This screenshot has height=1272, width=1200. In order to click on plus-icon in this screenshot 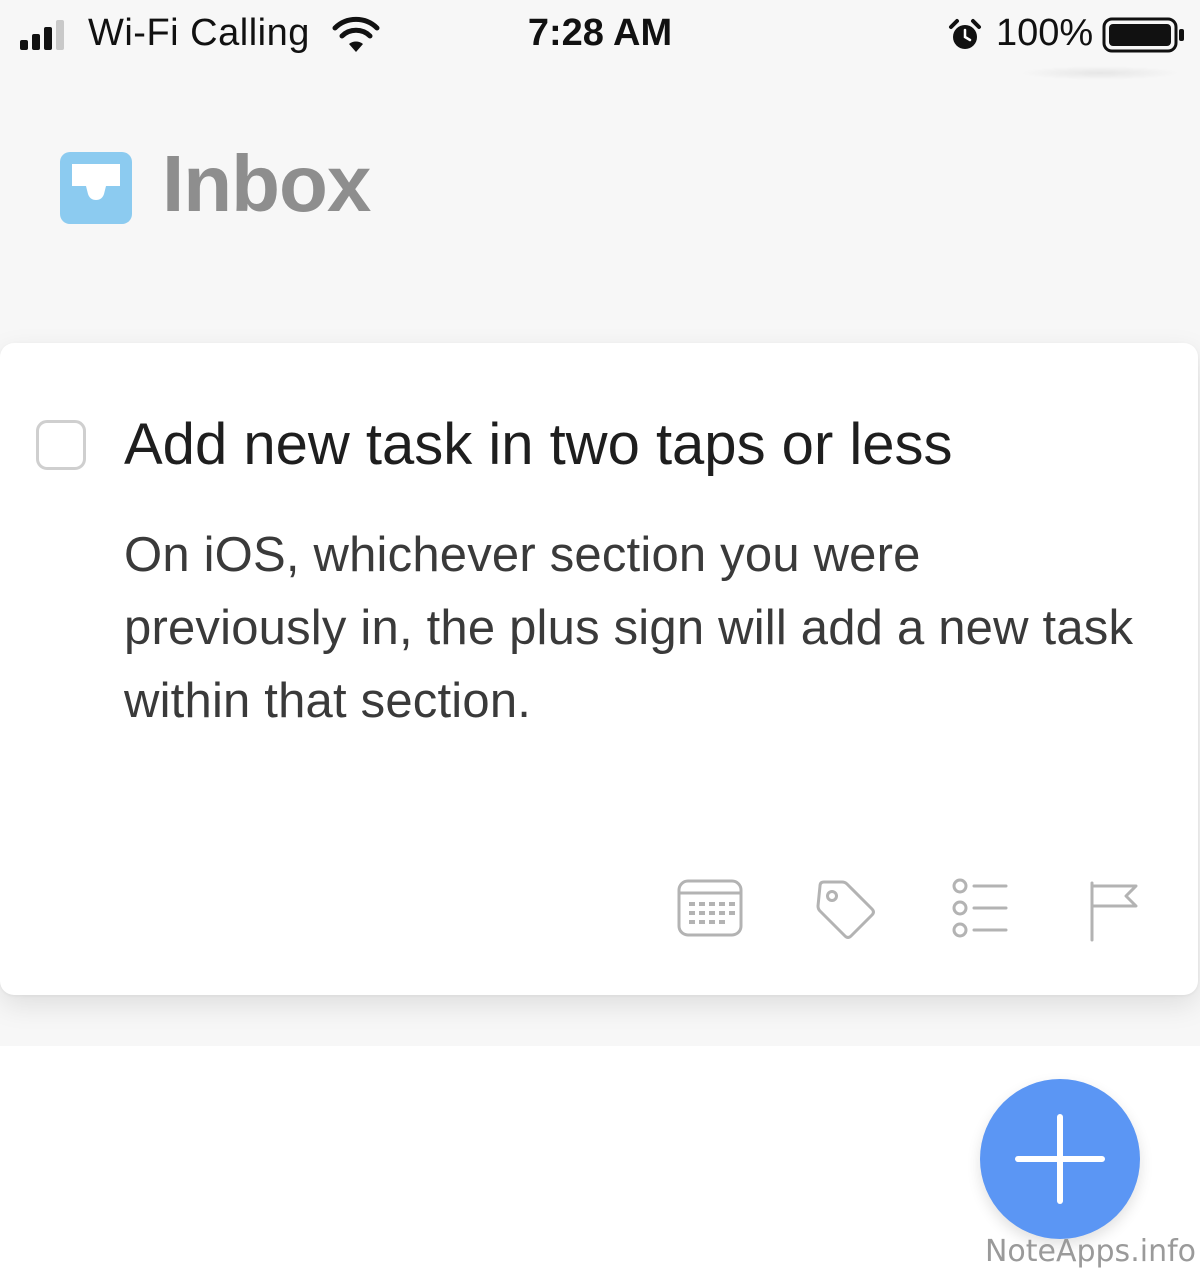, I will do `click(1060, 1159)`.